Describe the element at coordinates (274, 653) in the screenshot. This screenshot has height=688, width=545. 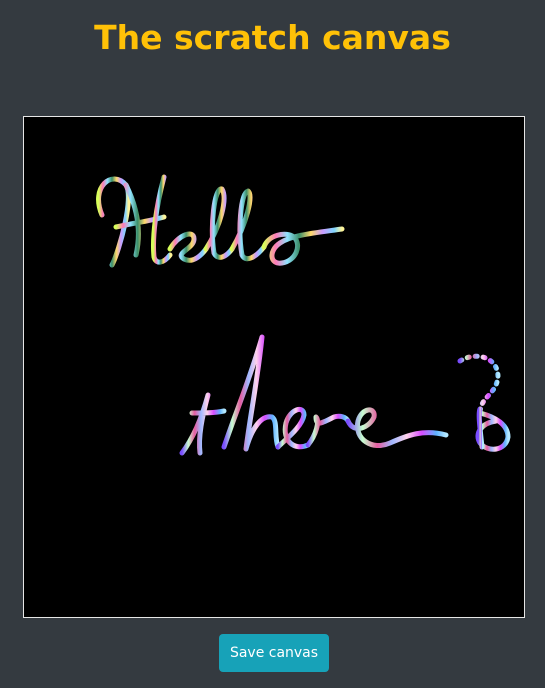
I see `save-canvas-button: Save canvas` at that location.